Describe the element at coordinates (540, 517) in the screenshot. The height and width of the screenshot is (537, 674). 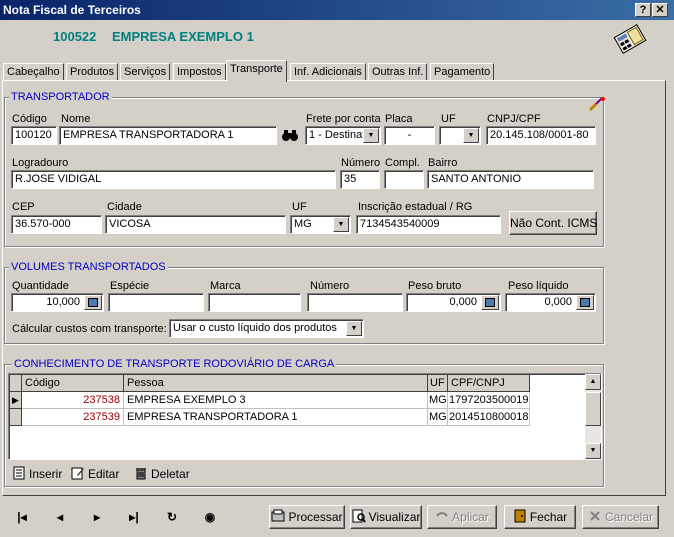
I see `fechar-button: Fechar` at that location.